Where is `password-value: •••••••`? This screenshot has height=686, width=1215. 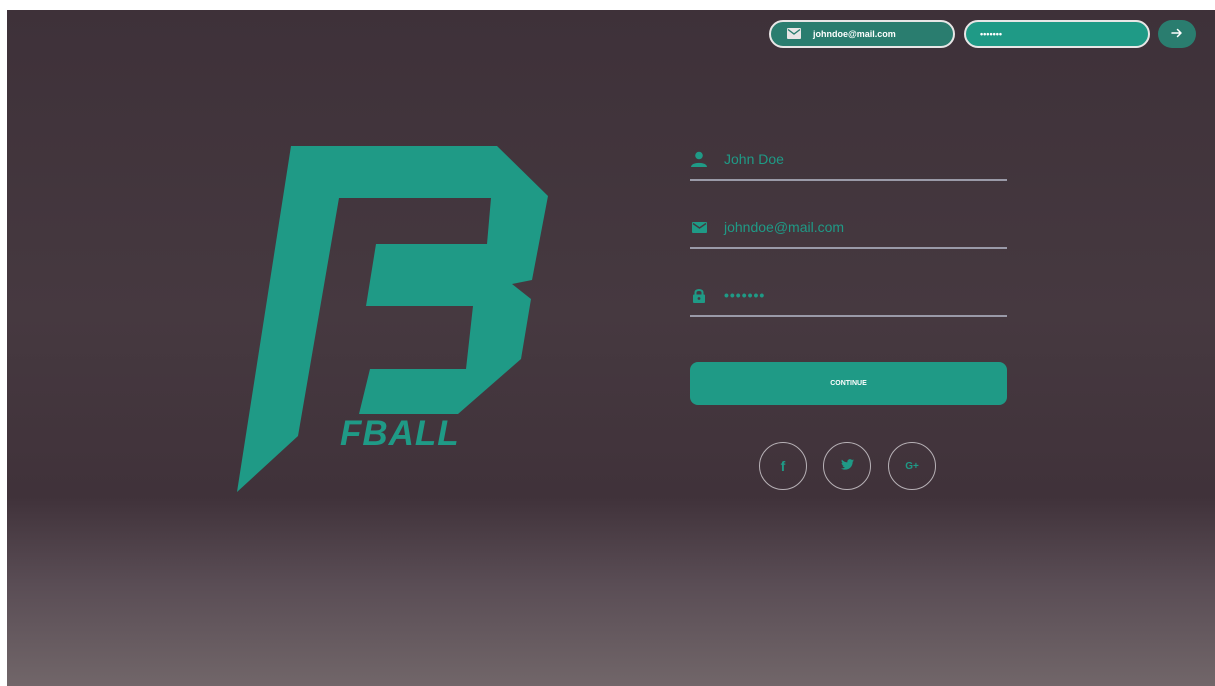 password-value: ••••••• is located at coordinates (745, 295).